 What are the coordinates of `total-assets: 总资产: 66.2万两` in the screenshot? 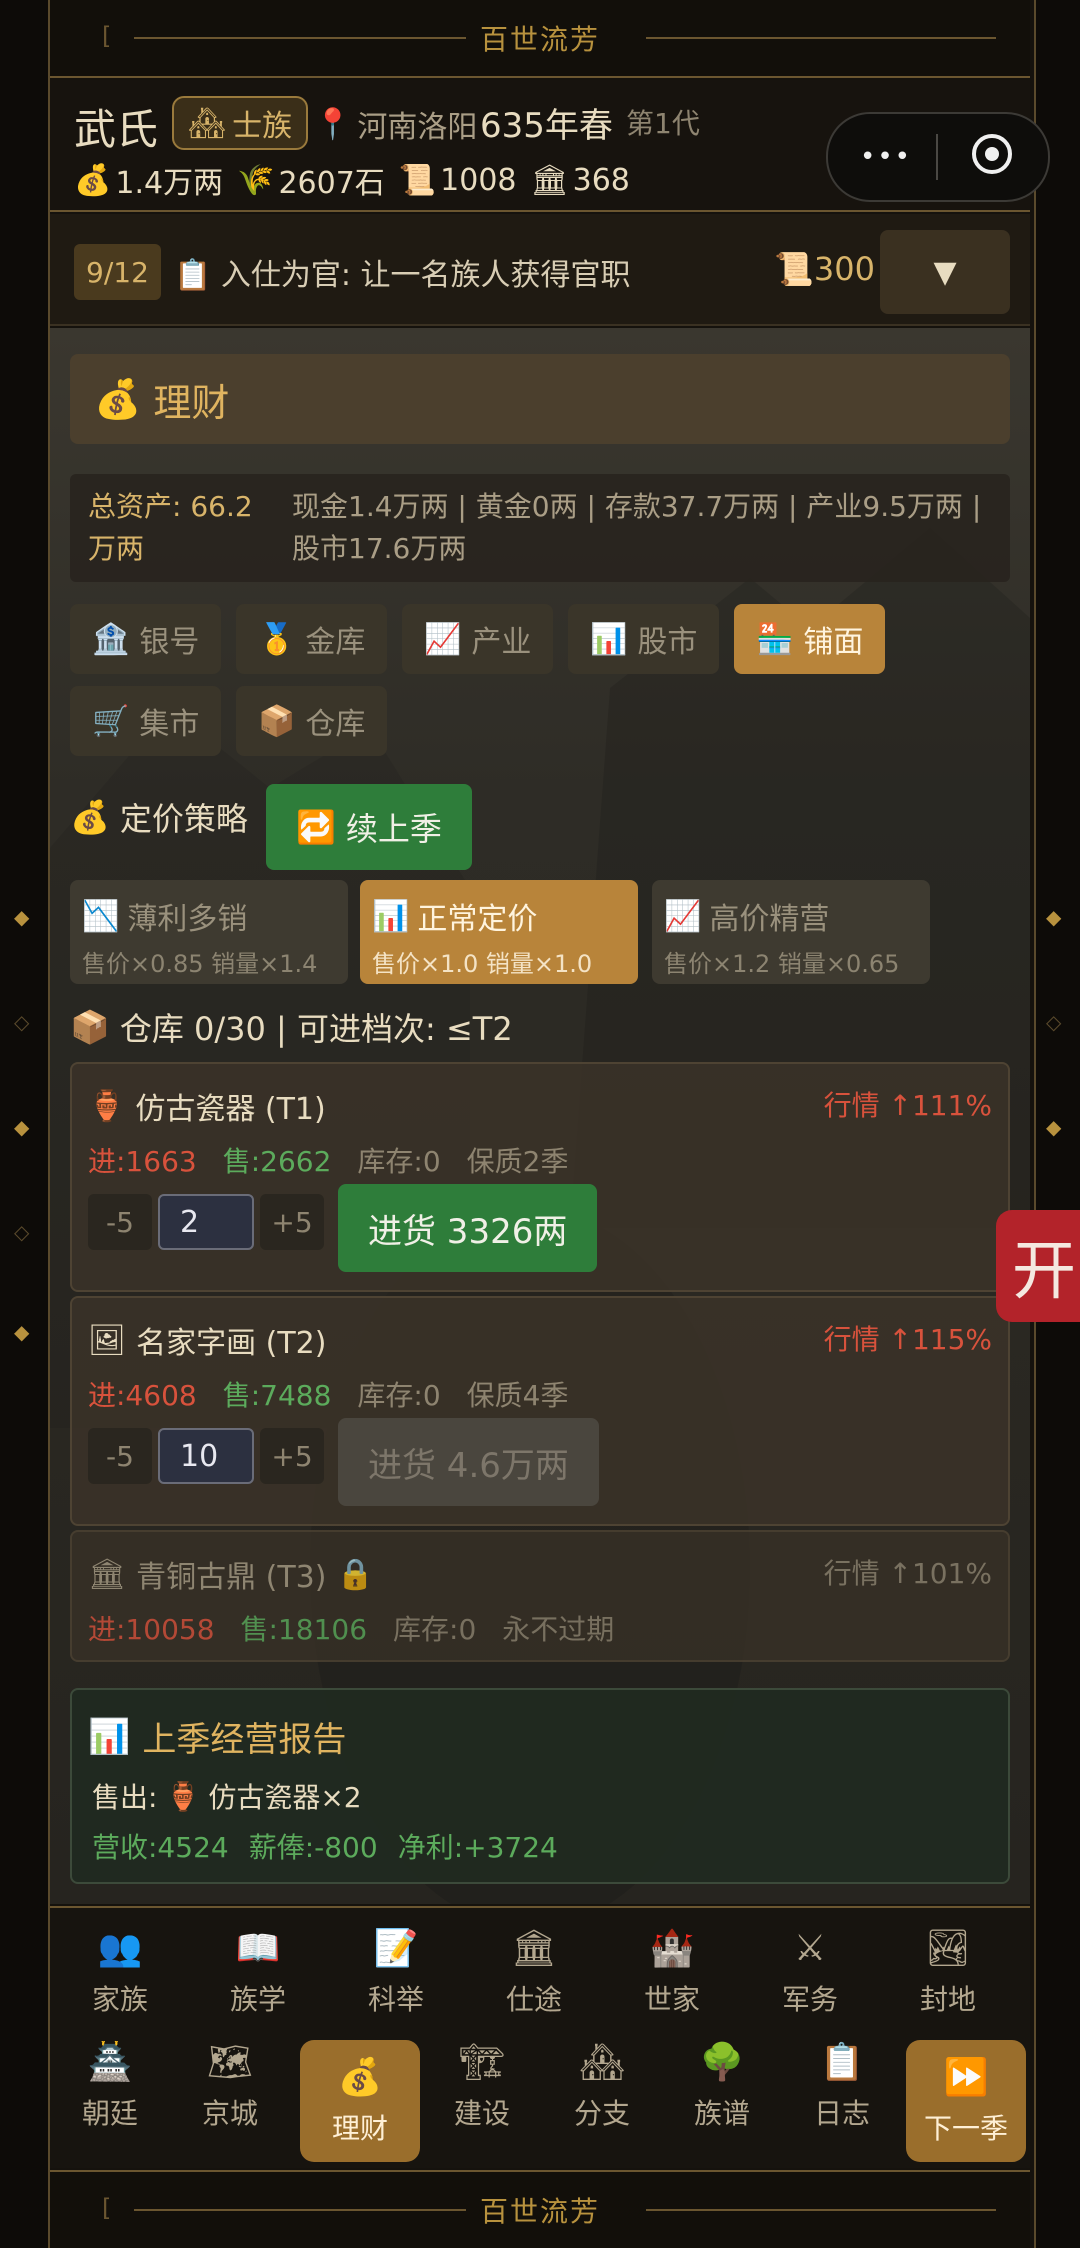 It's located at (170, 527).